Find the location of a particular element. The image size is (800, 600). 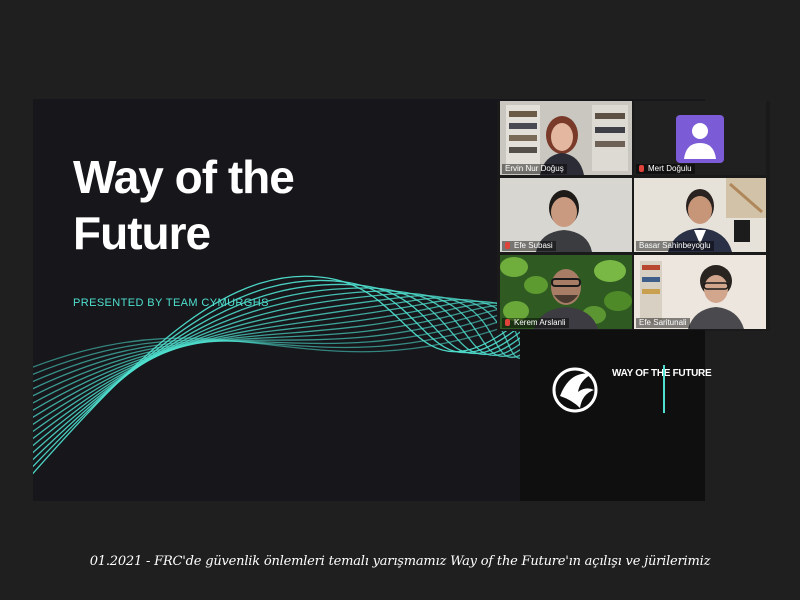

participant-tile-4: Basar Sahinbeyoglu is located at coordinates (700, 215).